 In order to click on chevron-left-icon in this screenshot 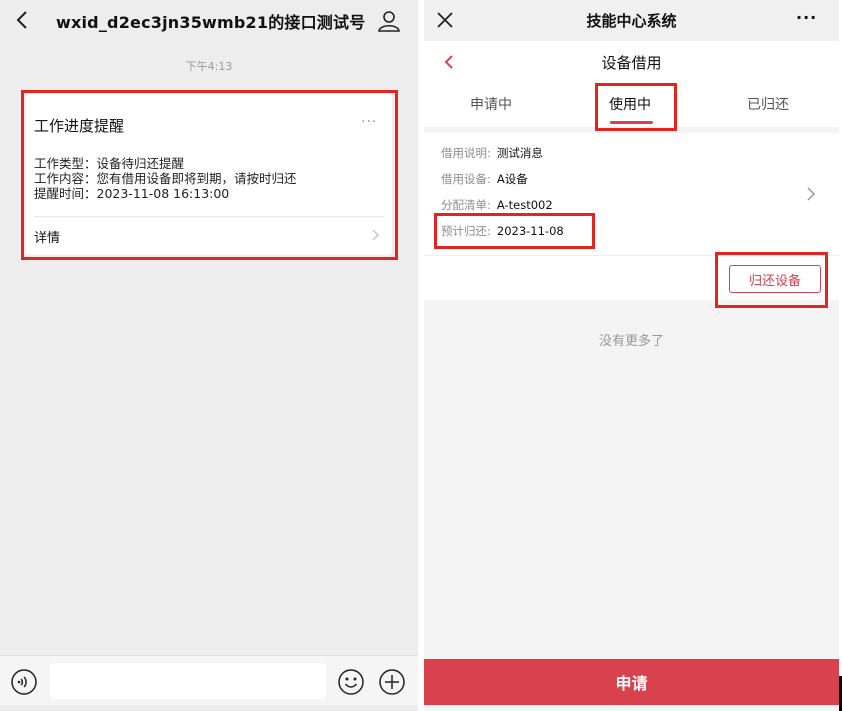, I will do `click(22, 20)`.